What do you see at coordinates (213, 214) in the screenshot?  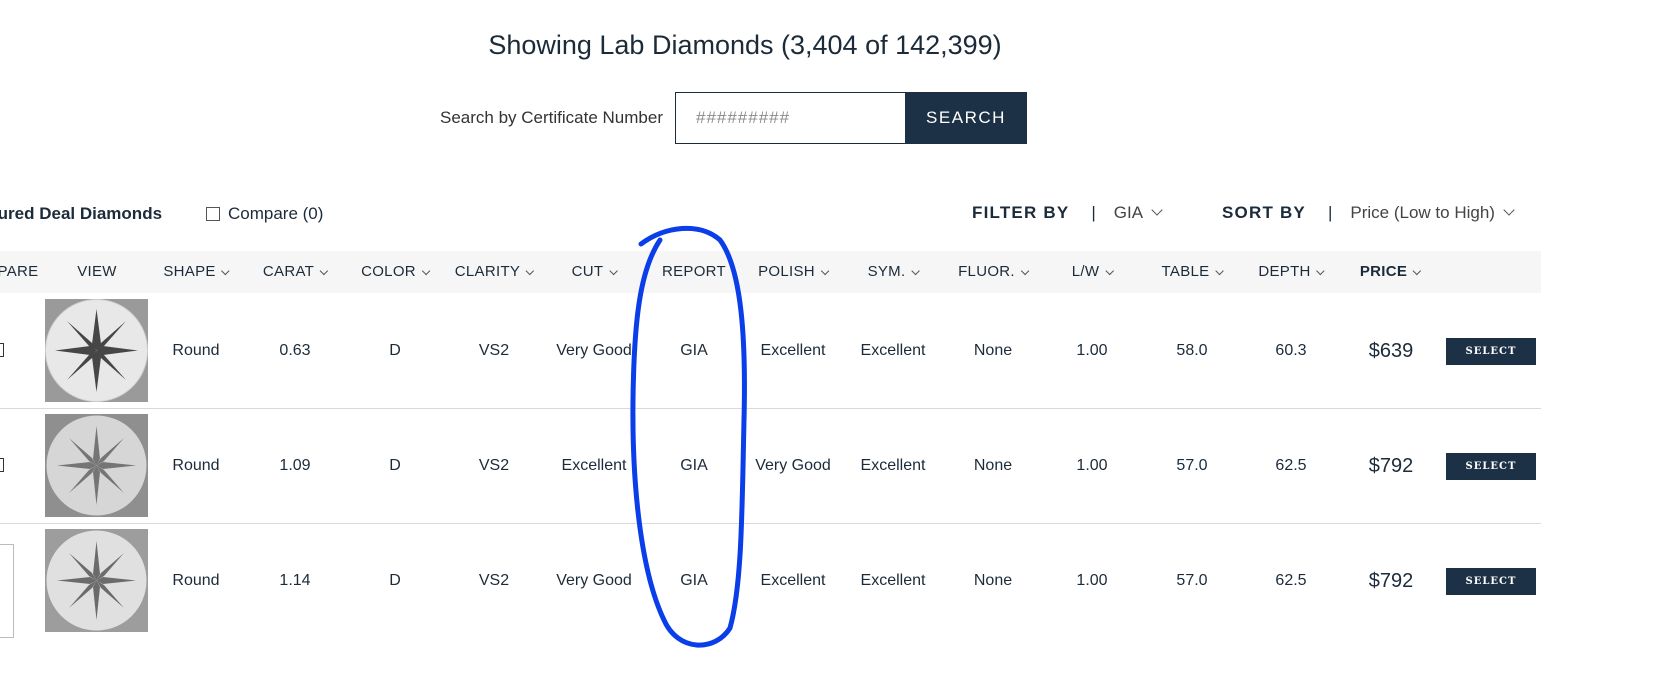 I see `compare-checkbox` at bounding box center [213, 214].